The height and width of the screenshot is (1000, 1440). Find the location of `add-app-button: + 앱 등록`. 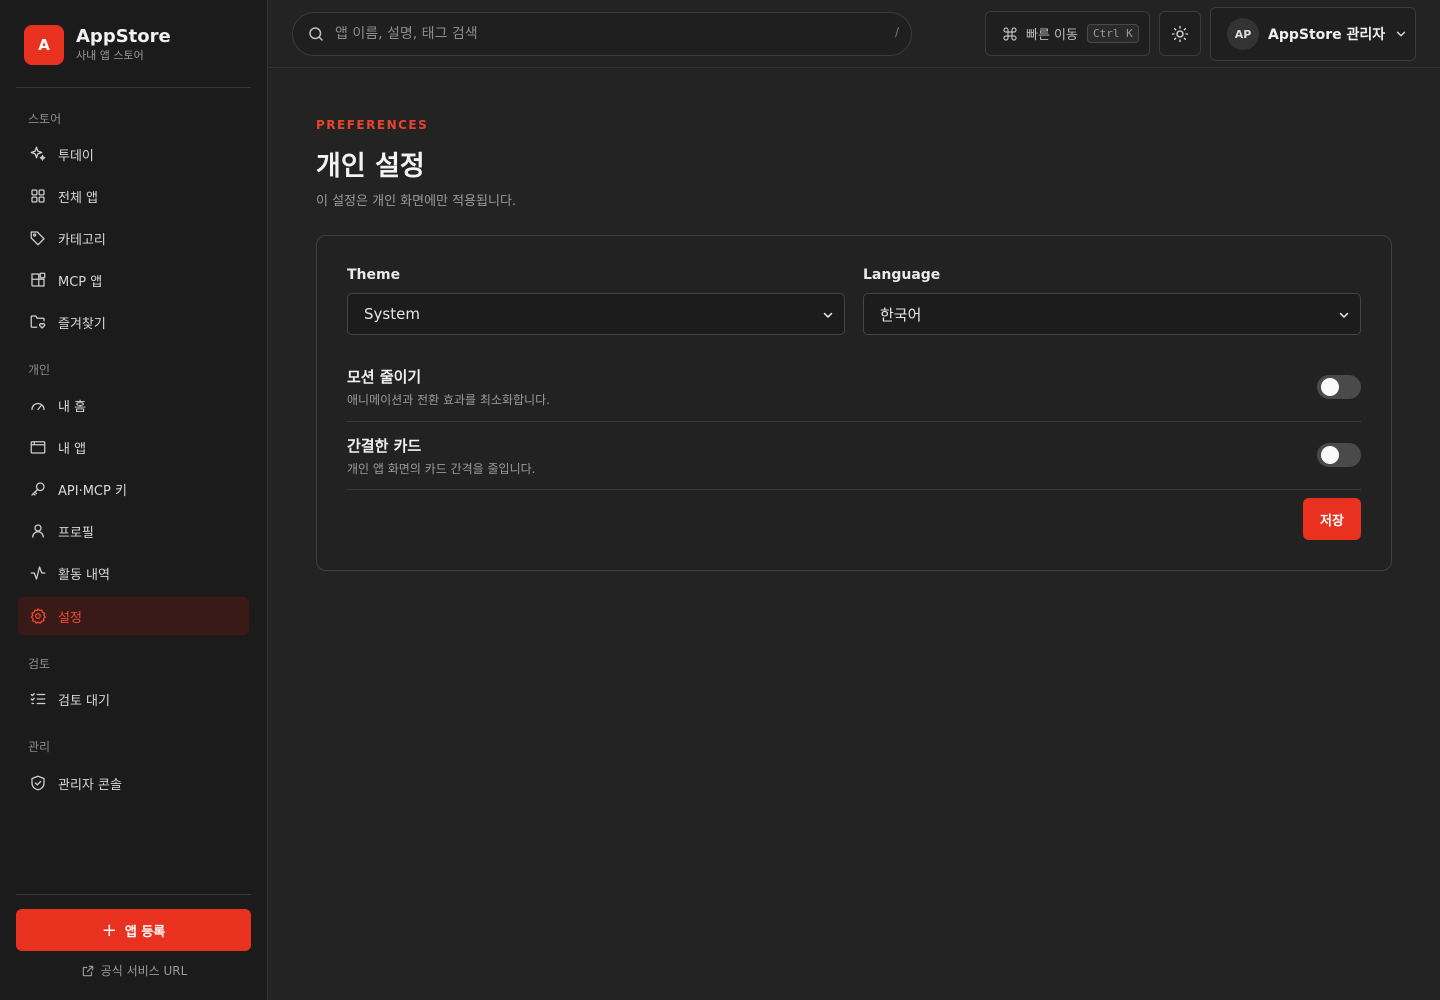

add-app-button: + 앱 등록 is located at coordinates (133, 930).